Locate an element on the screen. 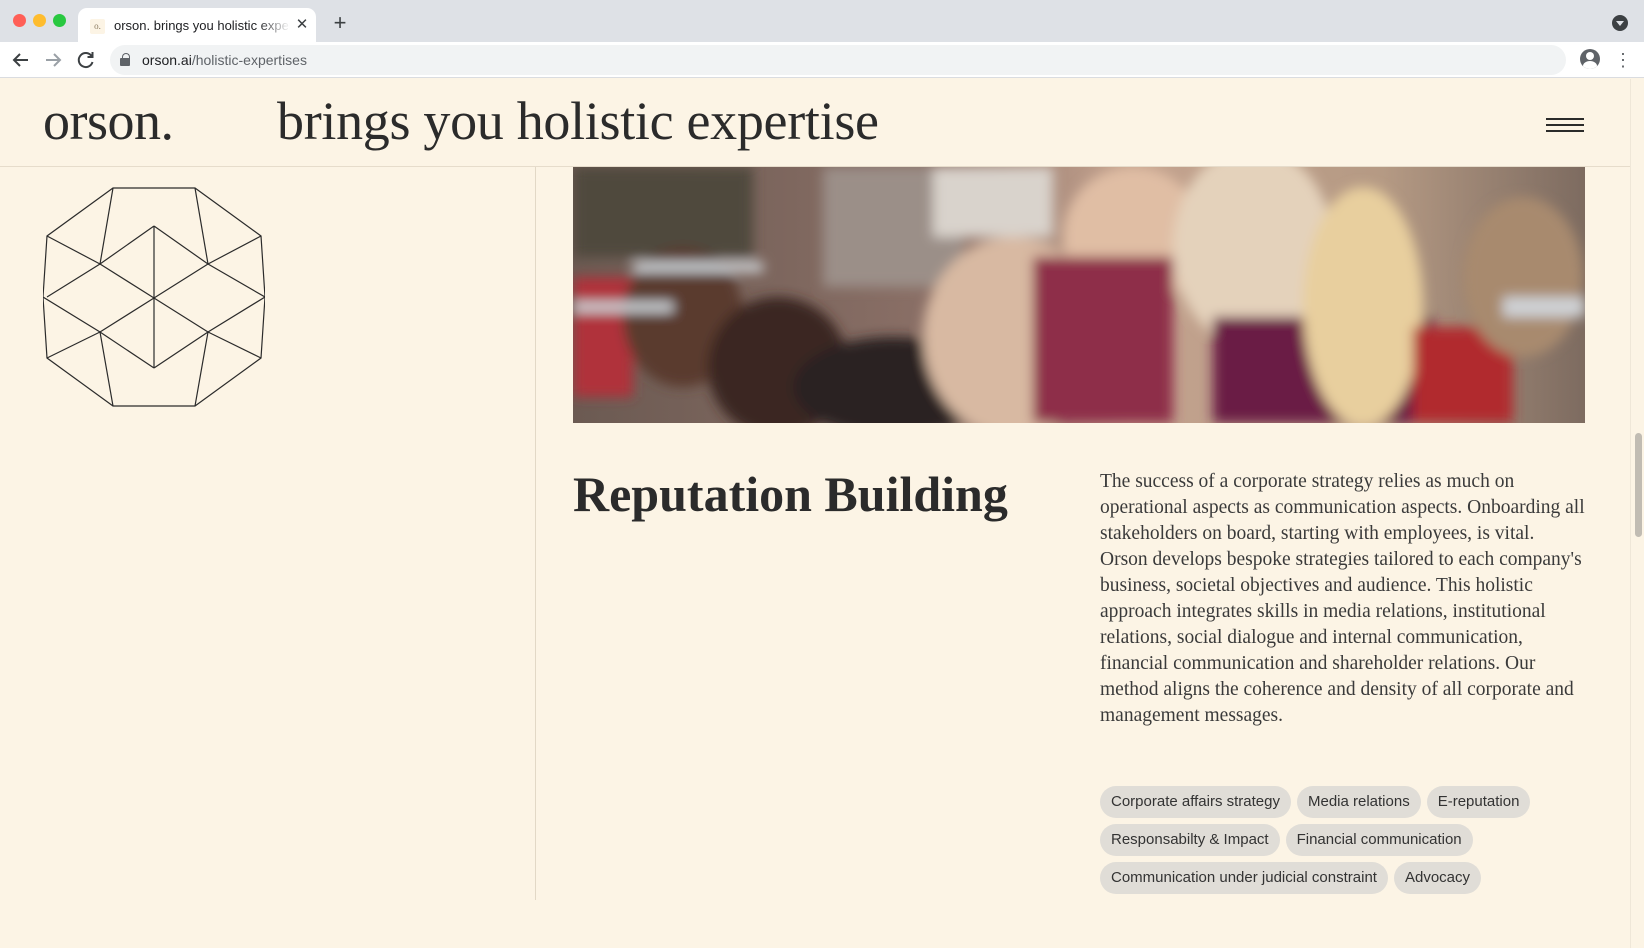  tag-financial-communication: Financial communication is located at coordinates (1379, 840).